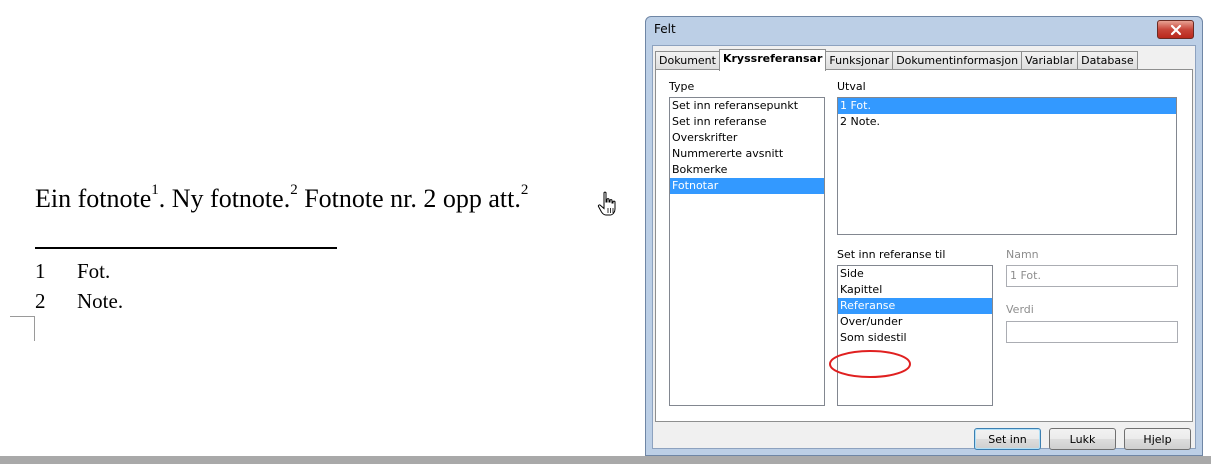 This screenshot has width=1211, height=464. I want to click on highlight-ellipse, so click(870, 364).